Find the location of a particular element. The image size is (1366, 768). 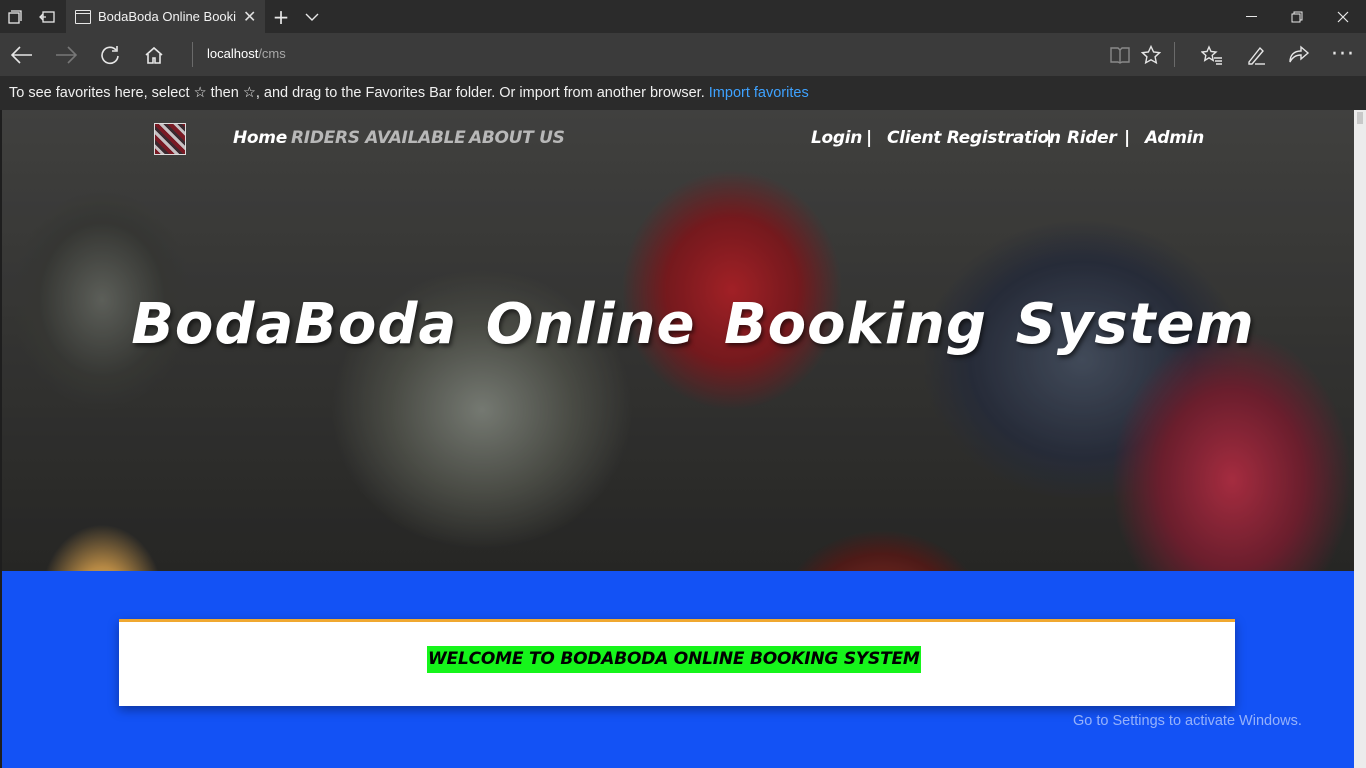

address-path: /cms is located at coordinates (272, 53).